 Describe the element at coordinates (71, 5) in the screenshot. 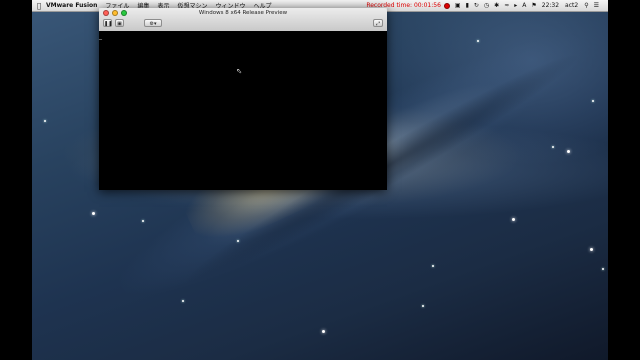

I see `menu-app-name: VMware Fusion` at that location.